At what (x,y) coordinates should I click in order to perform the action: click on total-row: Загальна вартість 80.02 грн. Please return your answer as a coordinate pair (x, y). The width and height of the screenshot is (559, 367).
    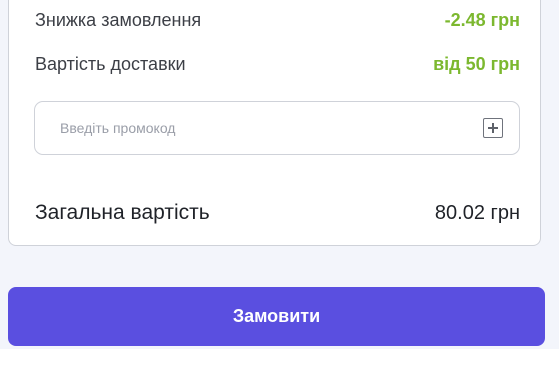
    Looking at the image, I should click on (277, 213).